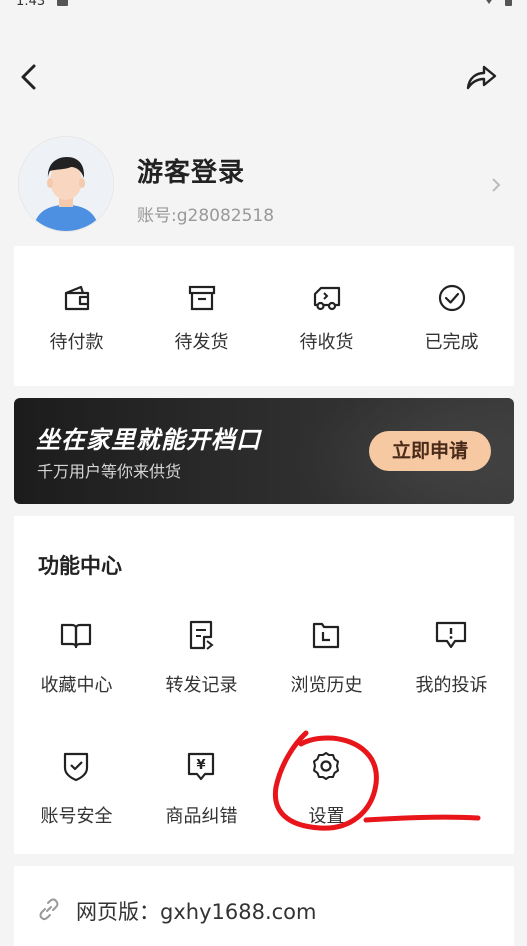 The image size is (527, 946). Describe the element at coordinates (196, 912) in the screenshot. I see `web-version-label: 网页版：gxhy1688.com` at that location.